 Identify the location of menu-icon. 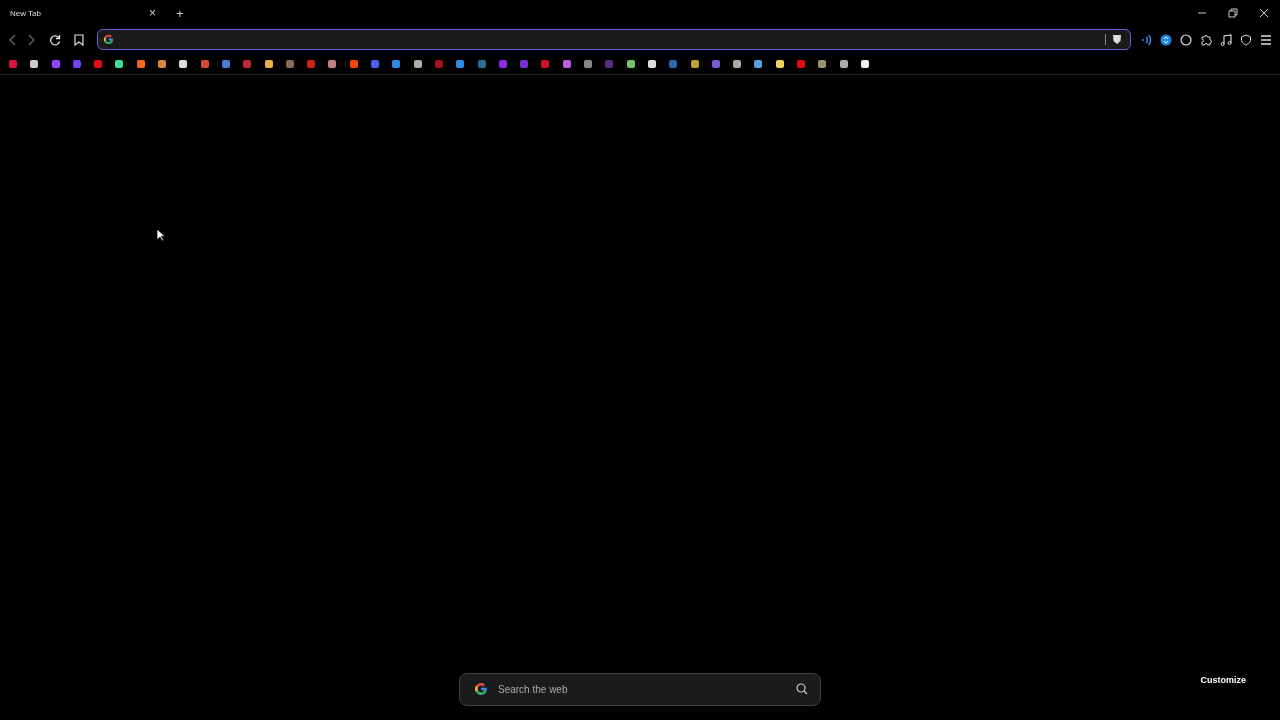
(1266, 39).